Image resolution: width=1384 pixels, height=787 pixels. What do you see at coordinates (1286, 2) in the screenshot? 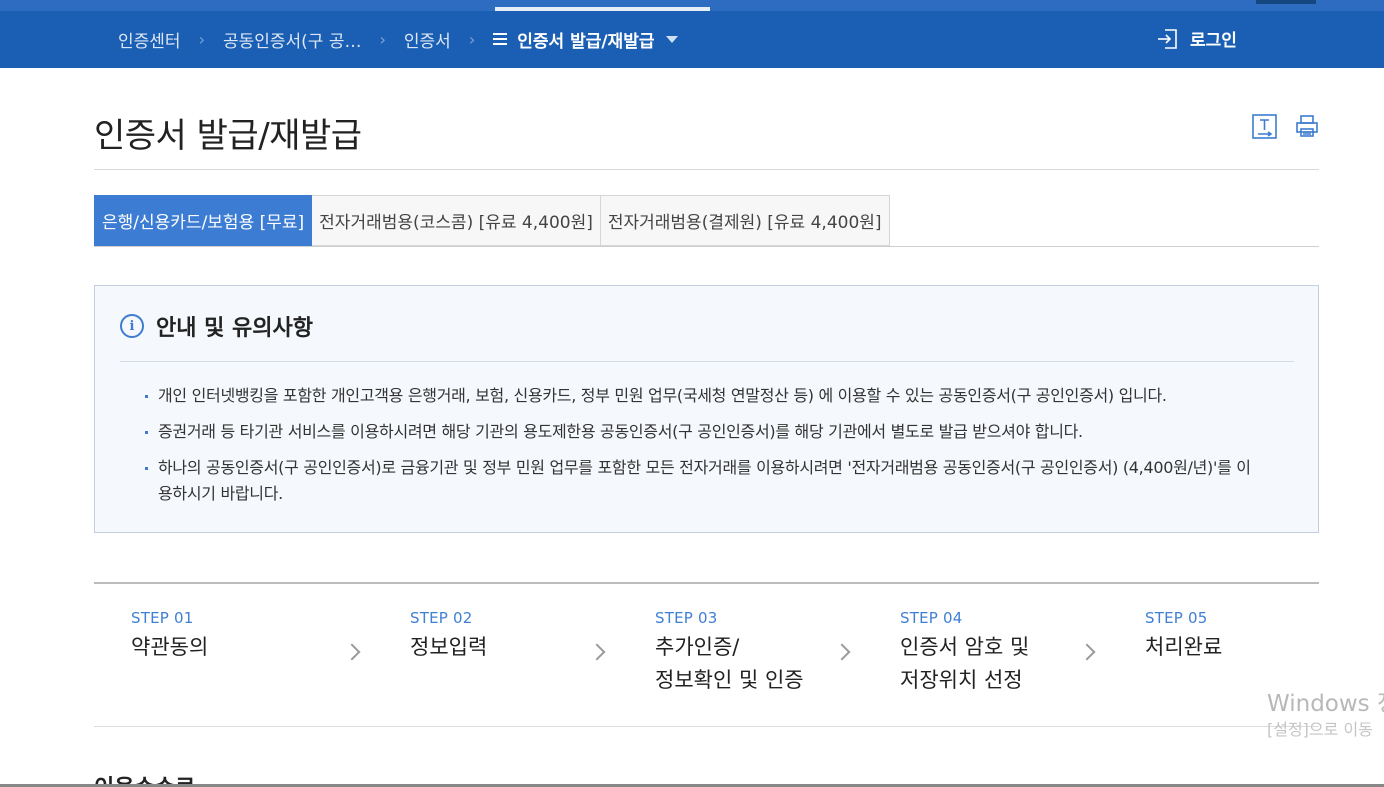
I see `corner-tab` at bounding box center [1286, 2].